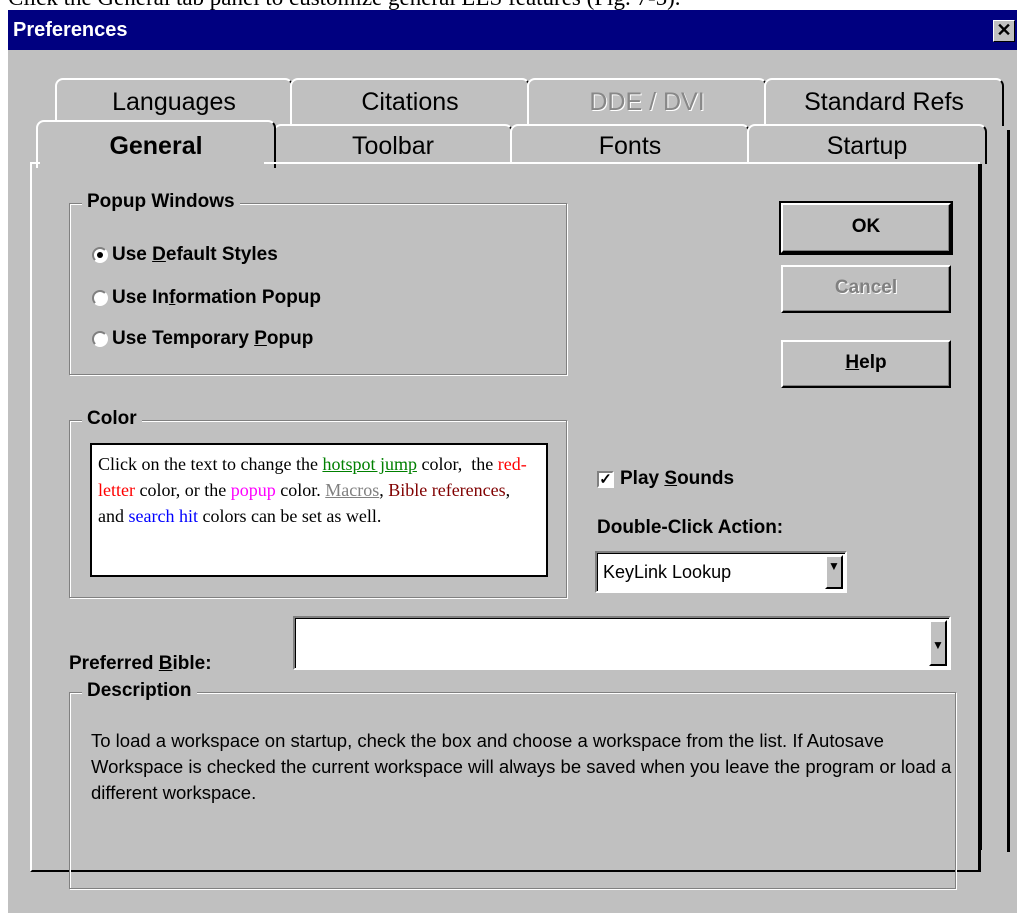 This screenshot has width=1017, height=913. I want to click on radio-label: Use Default Styles, so click(195, 254).